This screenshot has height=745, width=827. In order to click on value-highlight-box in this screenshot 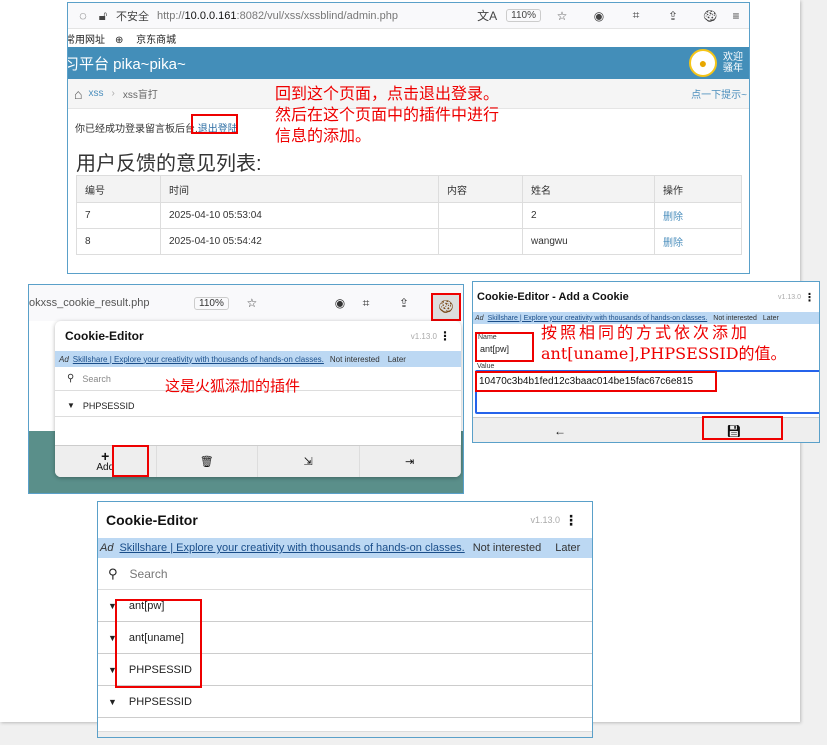, I will do `click(596, 381)`.